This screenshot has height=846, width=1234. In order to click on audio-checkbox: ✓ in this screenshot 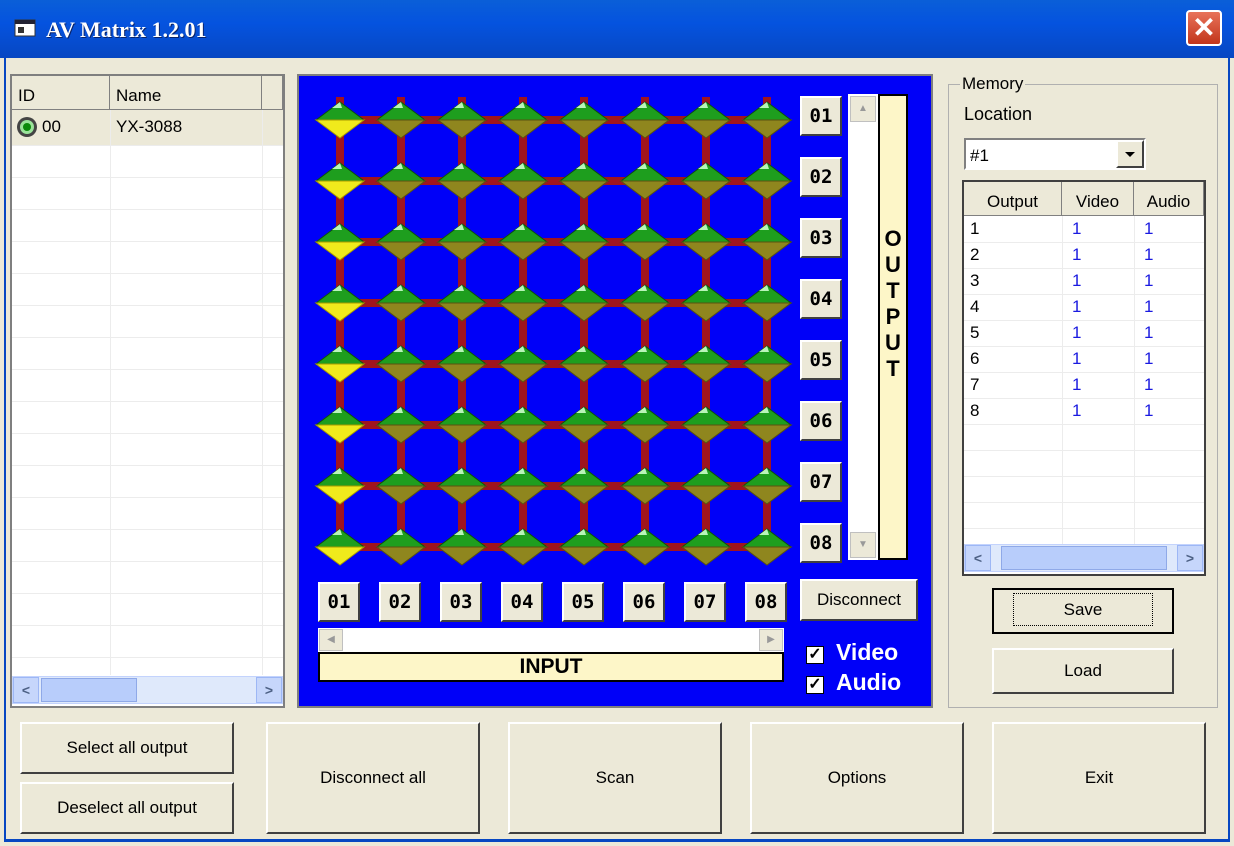, I will do `click(815, 685)`.